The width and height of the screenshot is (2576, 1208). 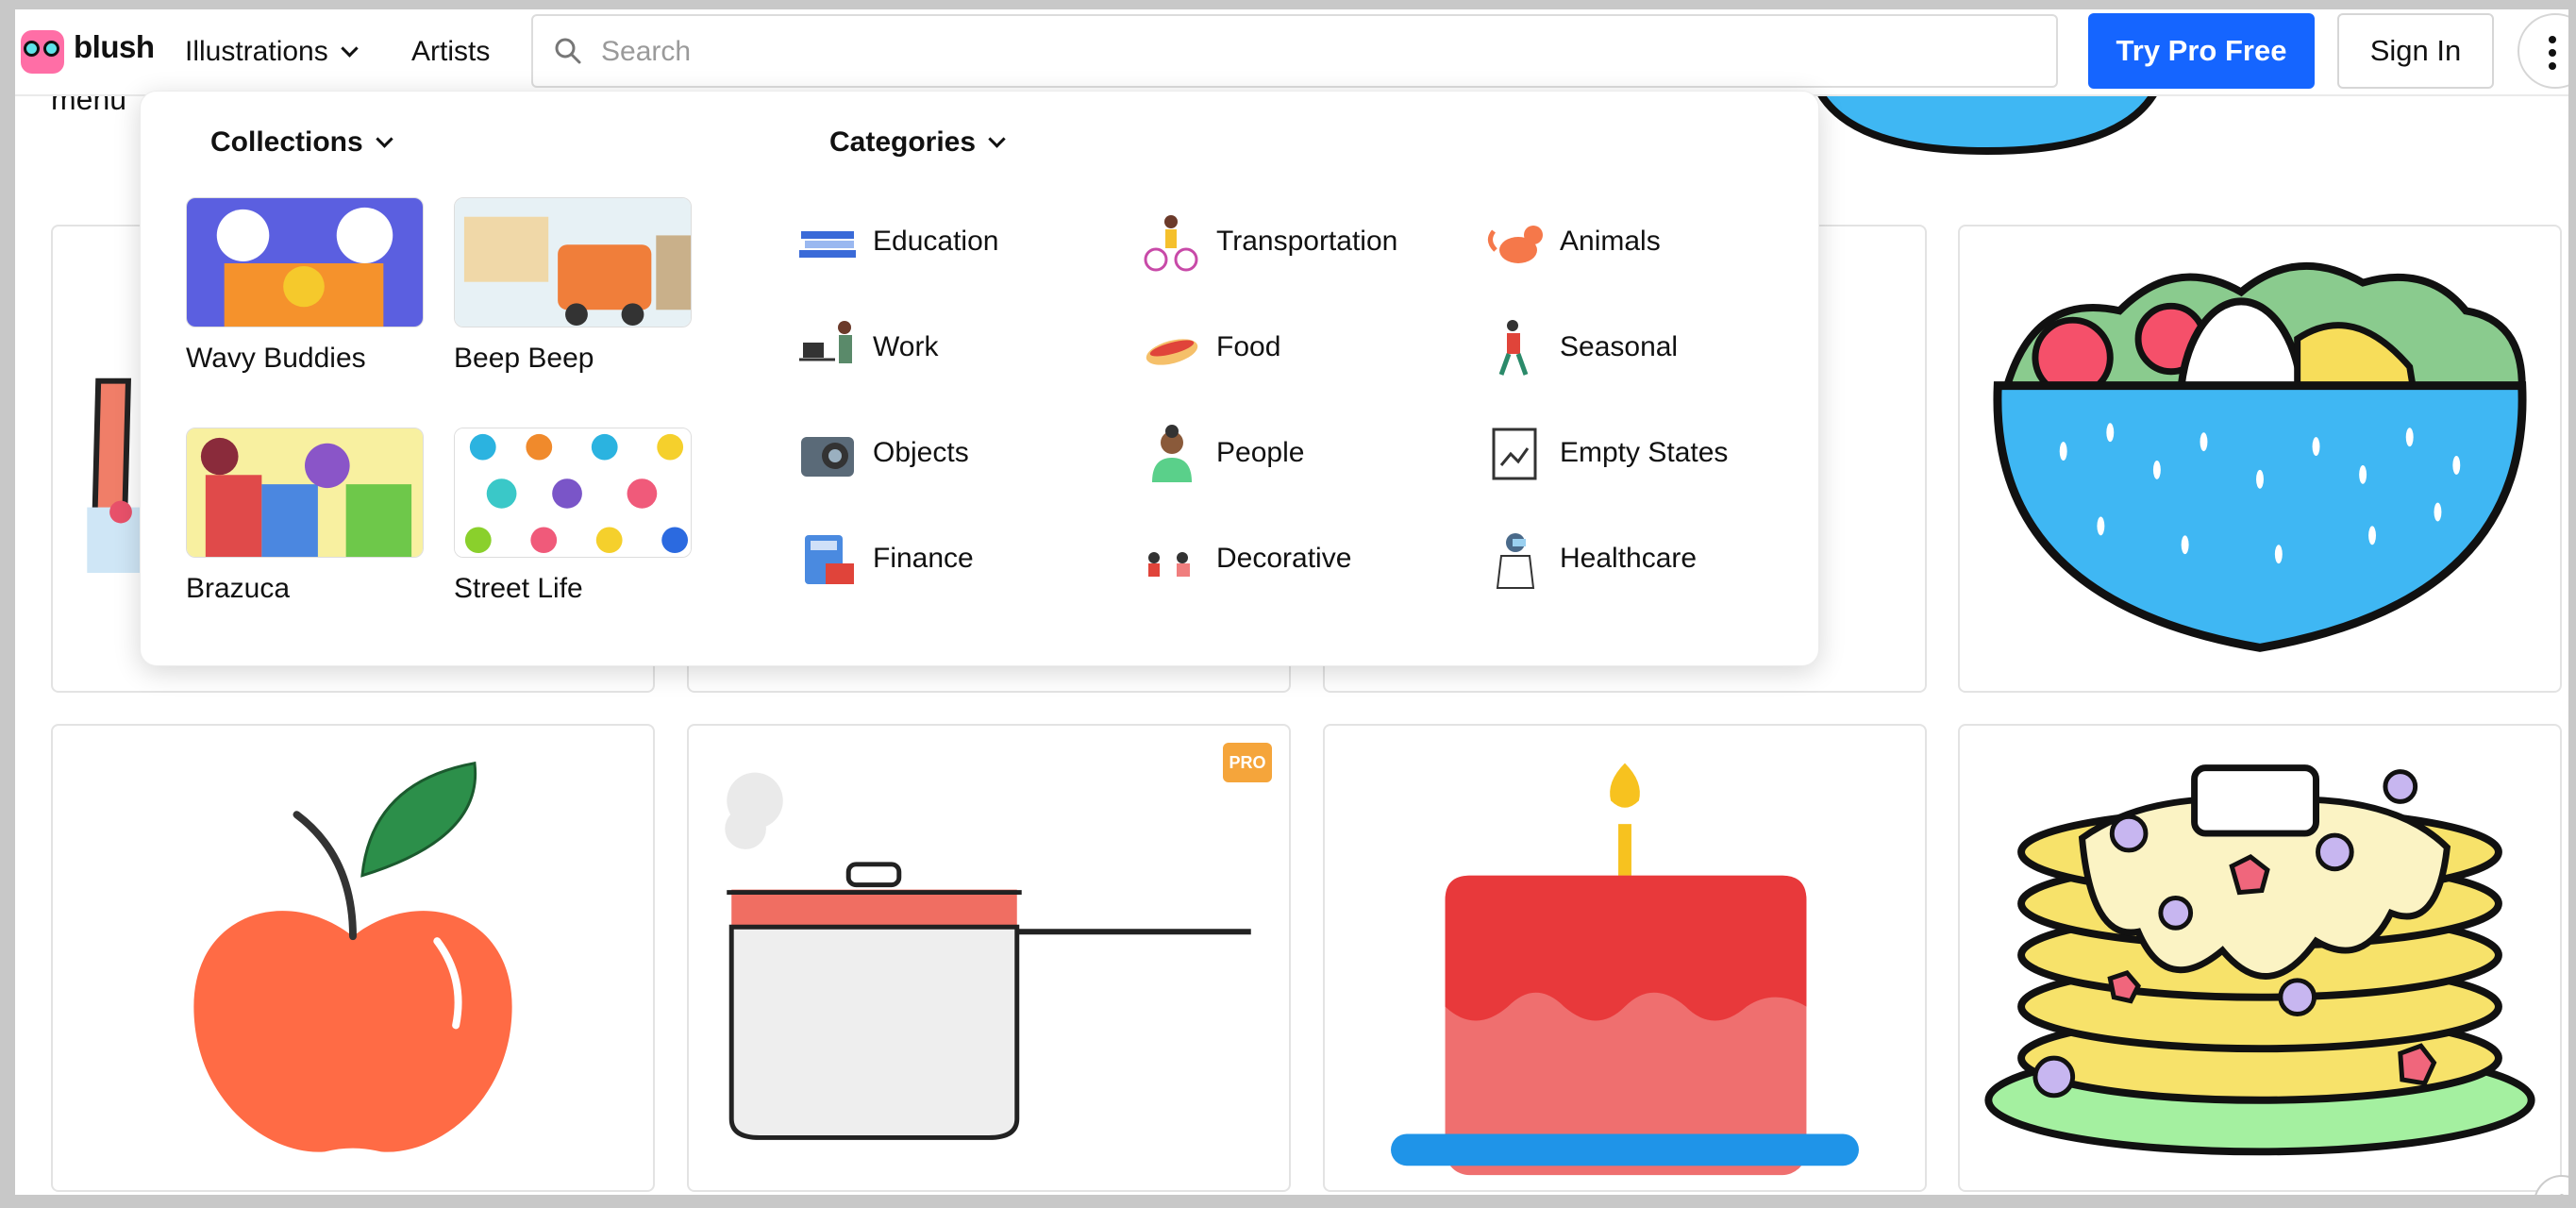 I want to click on search-box, so click(x=1294, y=51).